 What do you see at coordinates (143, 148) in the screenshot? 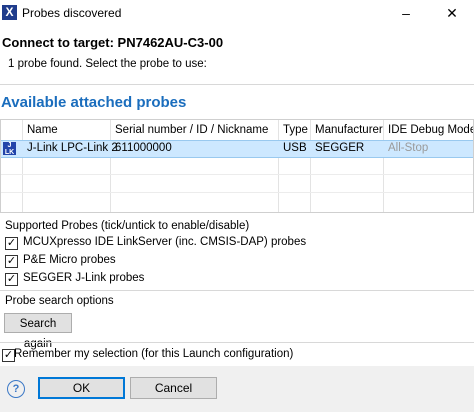
I see `cell-serial: 611000000` at bounding box center [143, 148].